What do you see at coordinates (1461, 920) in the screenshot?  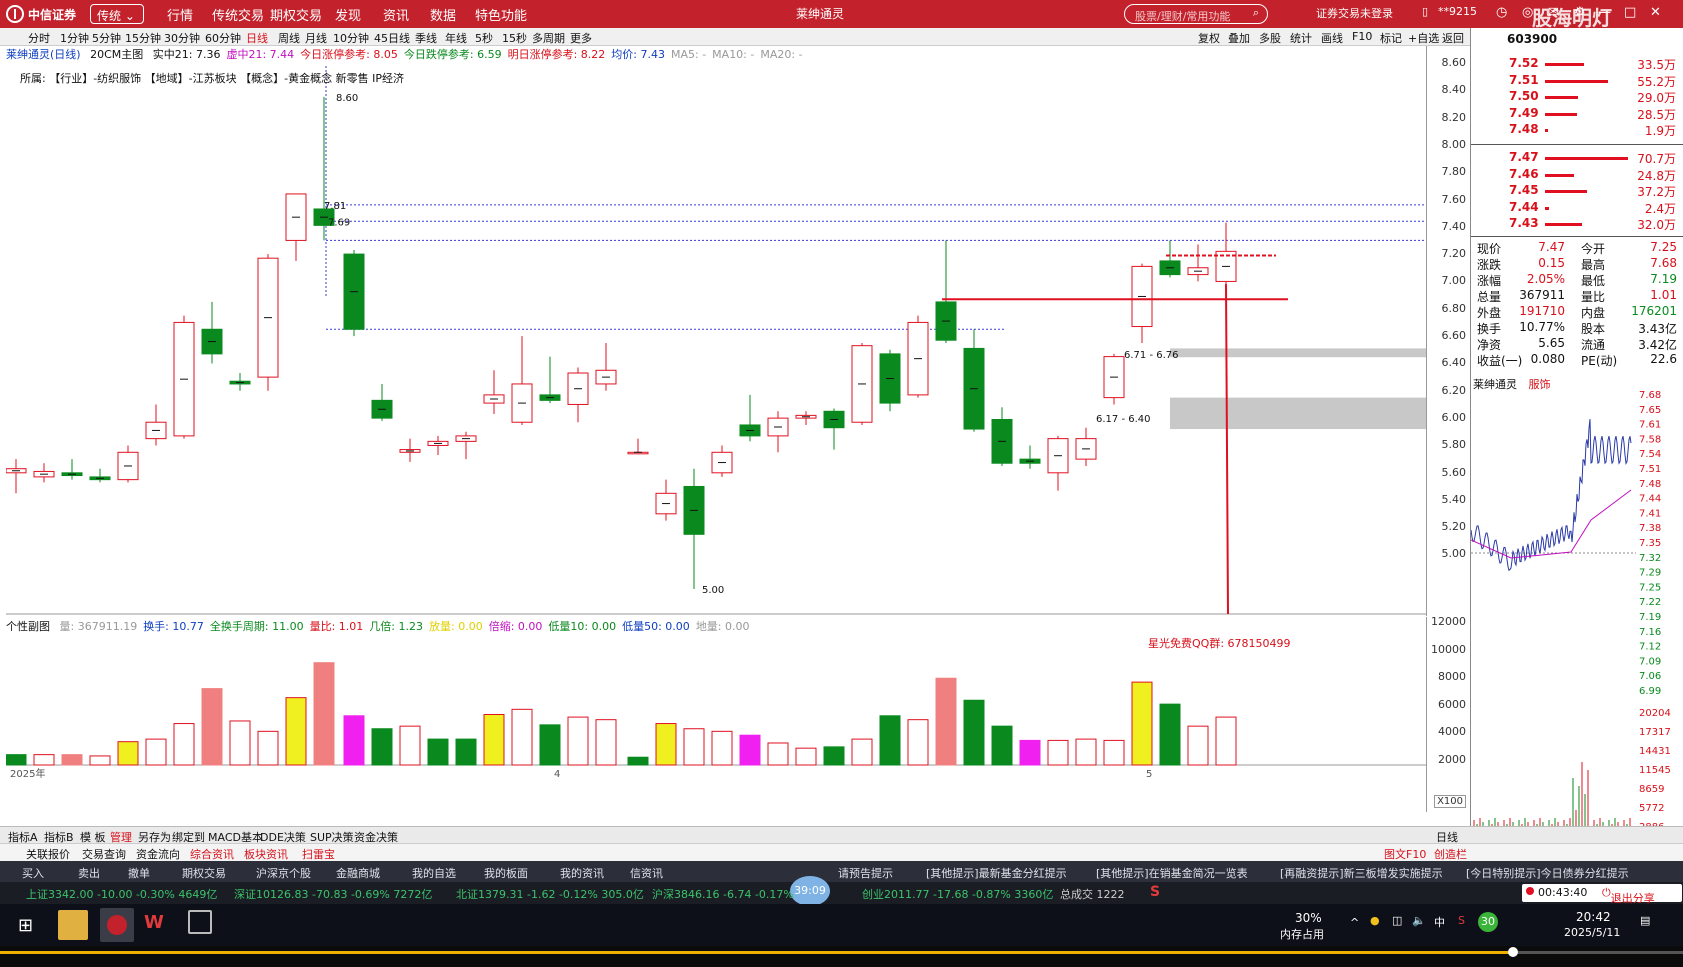 I see `sogou-icon: S` at bounding box center [1461, 920].